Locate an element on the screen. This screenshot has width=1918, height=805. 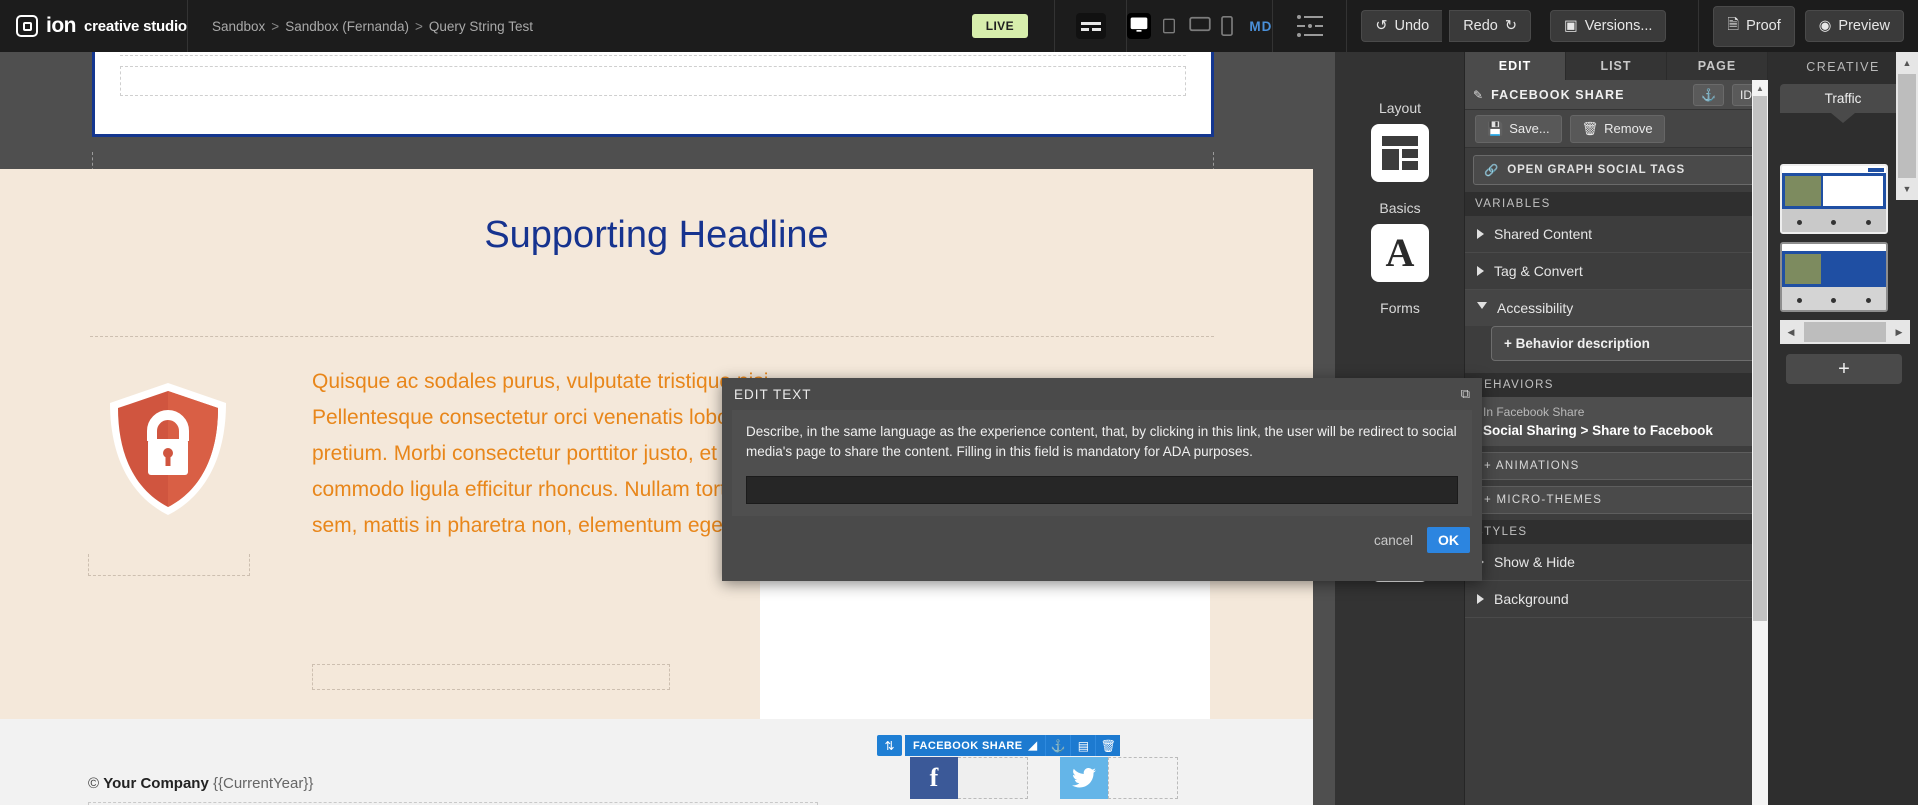
palette-item-forms: Forms is located at coordinates (1400, 312).